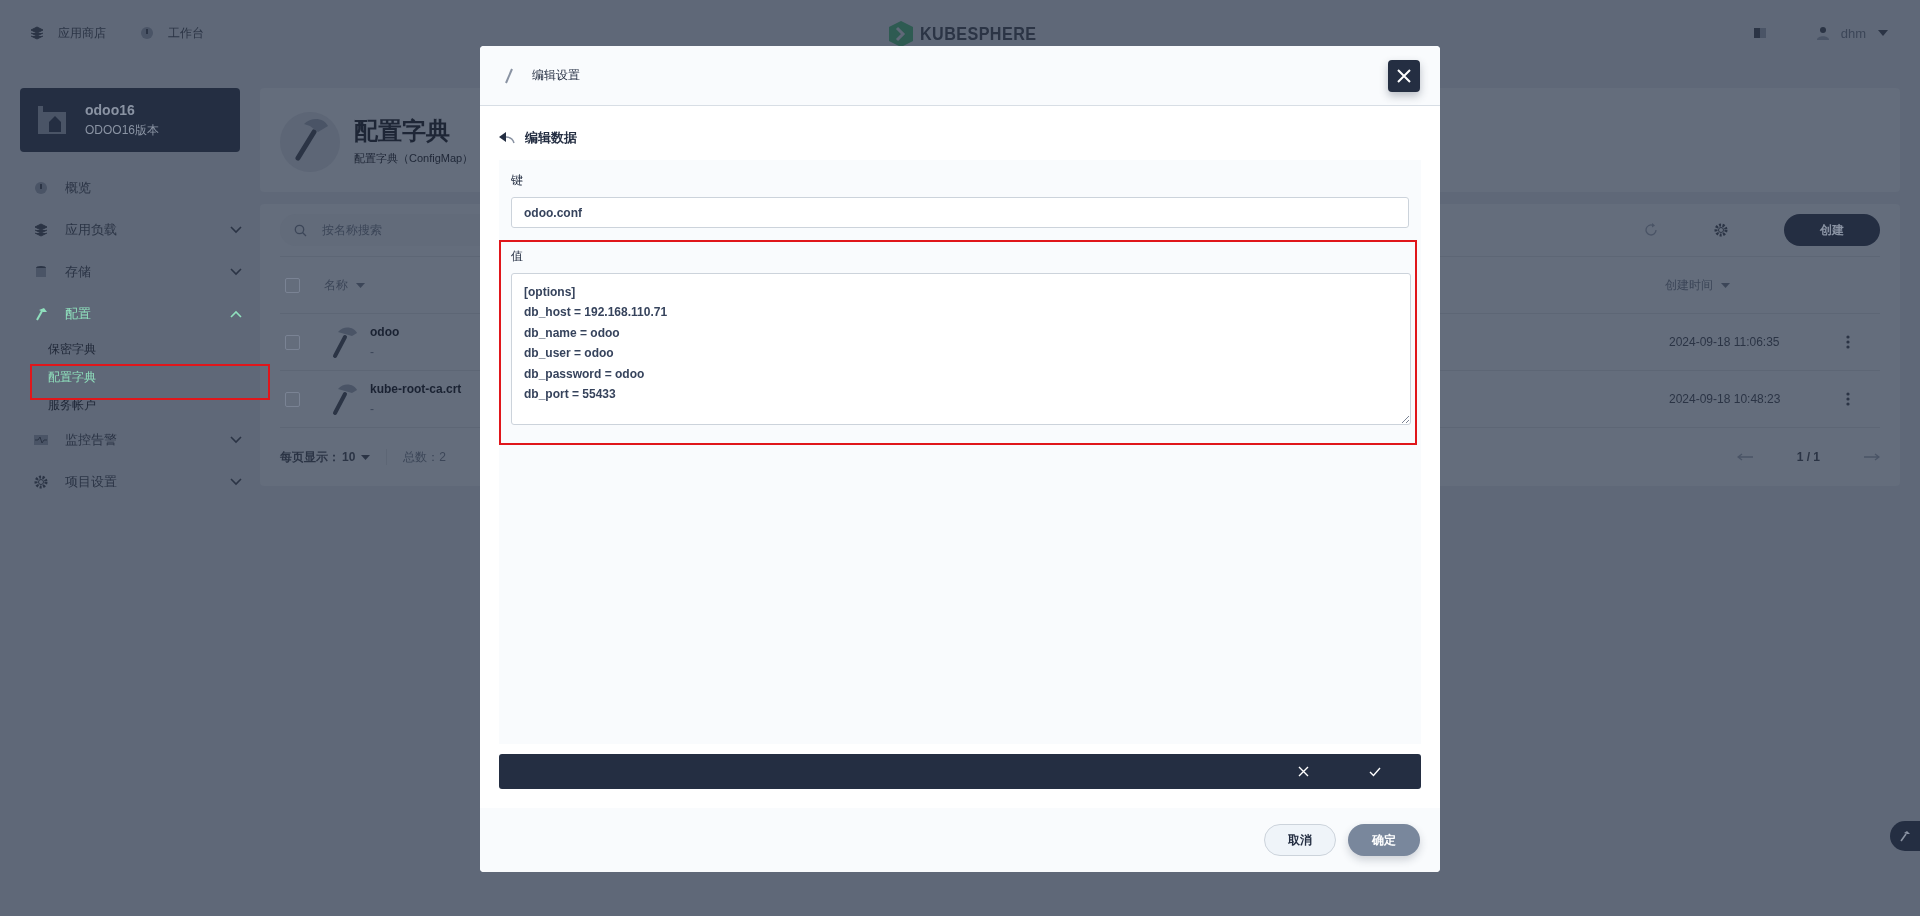 The width and height of the screenshot is (1920, 916). Describe the element at coordinates (960, 212) in the screenshot. I see `key-input: odoo.conf` at that location.